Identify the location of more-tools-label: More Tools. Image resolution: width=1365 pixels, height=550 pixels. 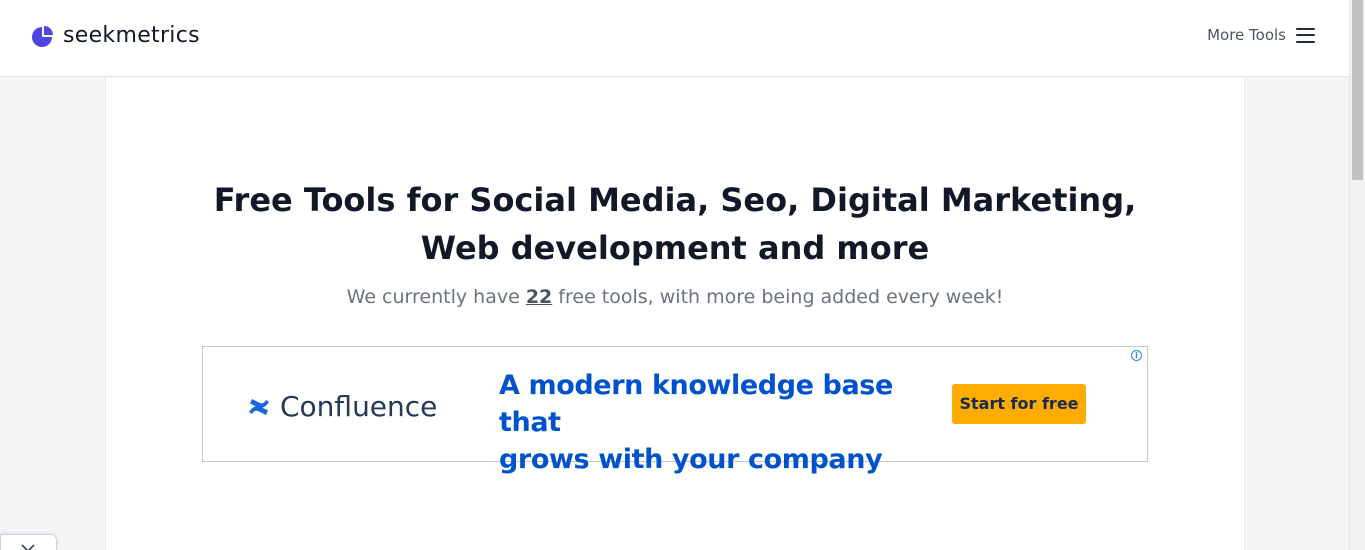
(1246, 35).